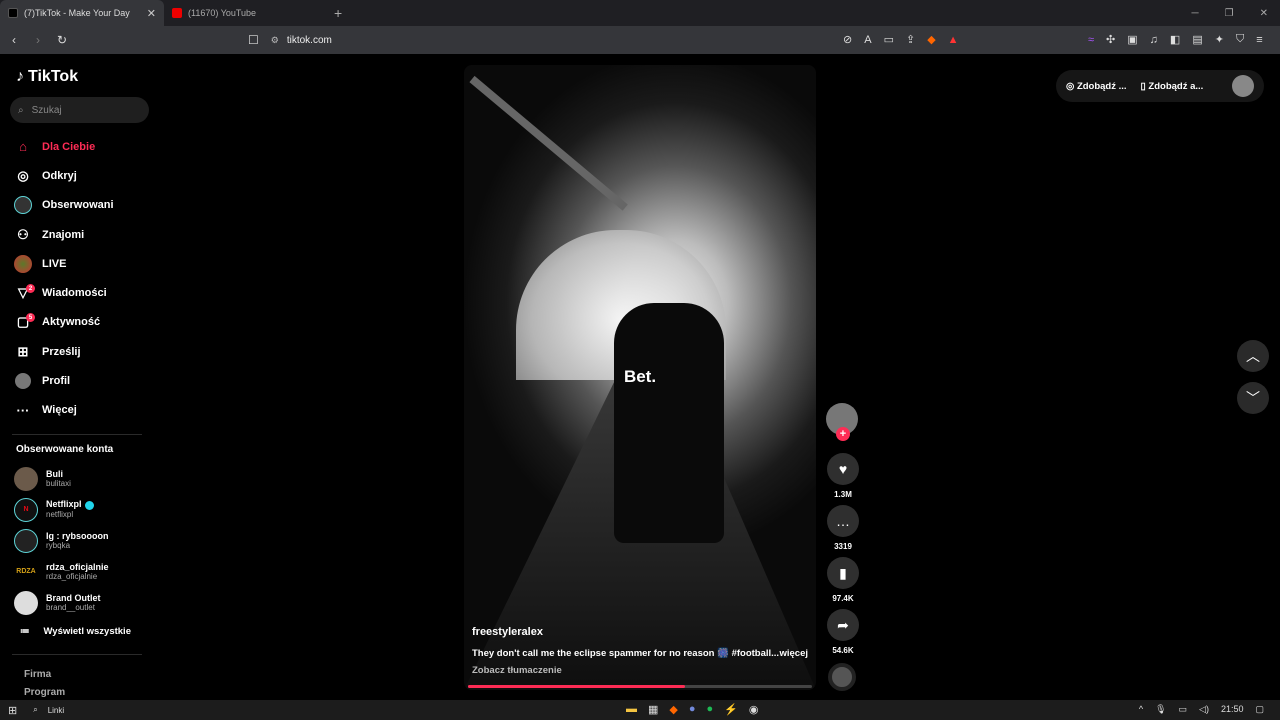 The image size is (1280, 720). What do you see at coordinates (843, 625) in the screenshot?
I see `share-arrow-icon: ➦` at bounding box center [843, 625].